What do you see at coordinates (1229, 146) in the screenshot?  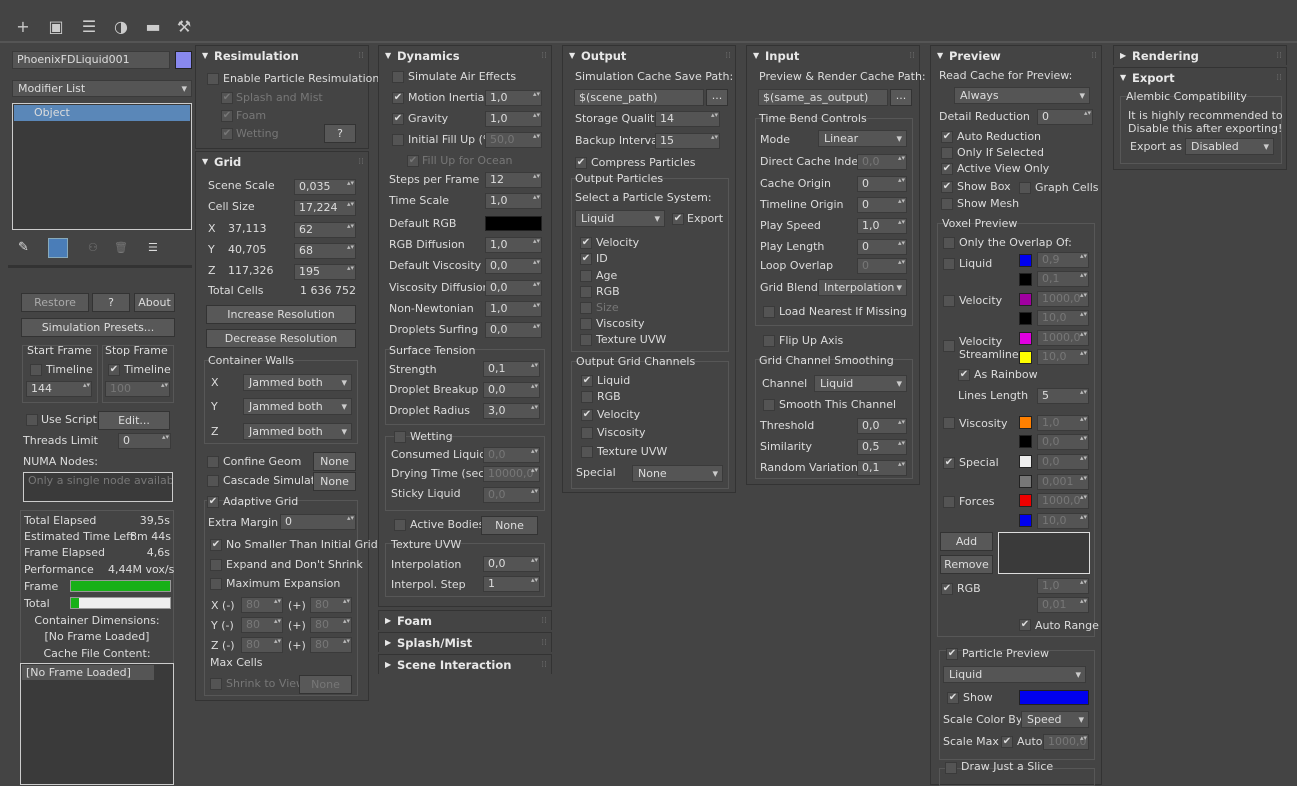 I see `export-as-dropdown: Disabled` at bounding box center [1229, 146].